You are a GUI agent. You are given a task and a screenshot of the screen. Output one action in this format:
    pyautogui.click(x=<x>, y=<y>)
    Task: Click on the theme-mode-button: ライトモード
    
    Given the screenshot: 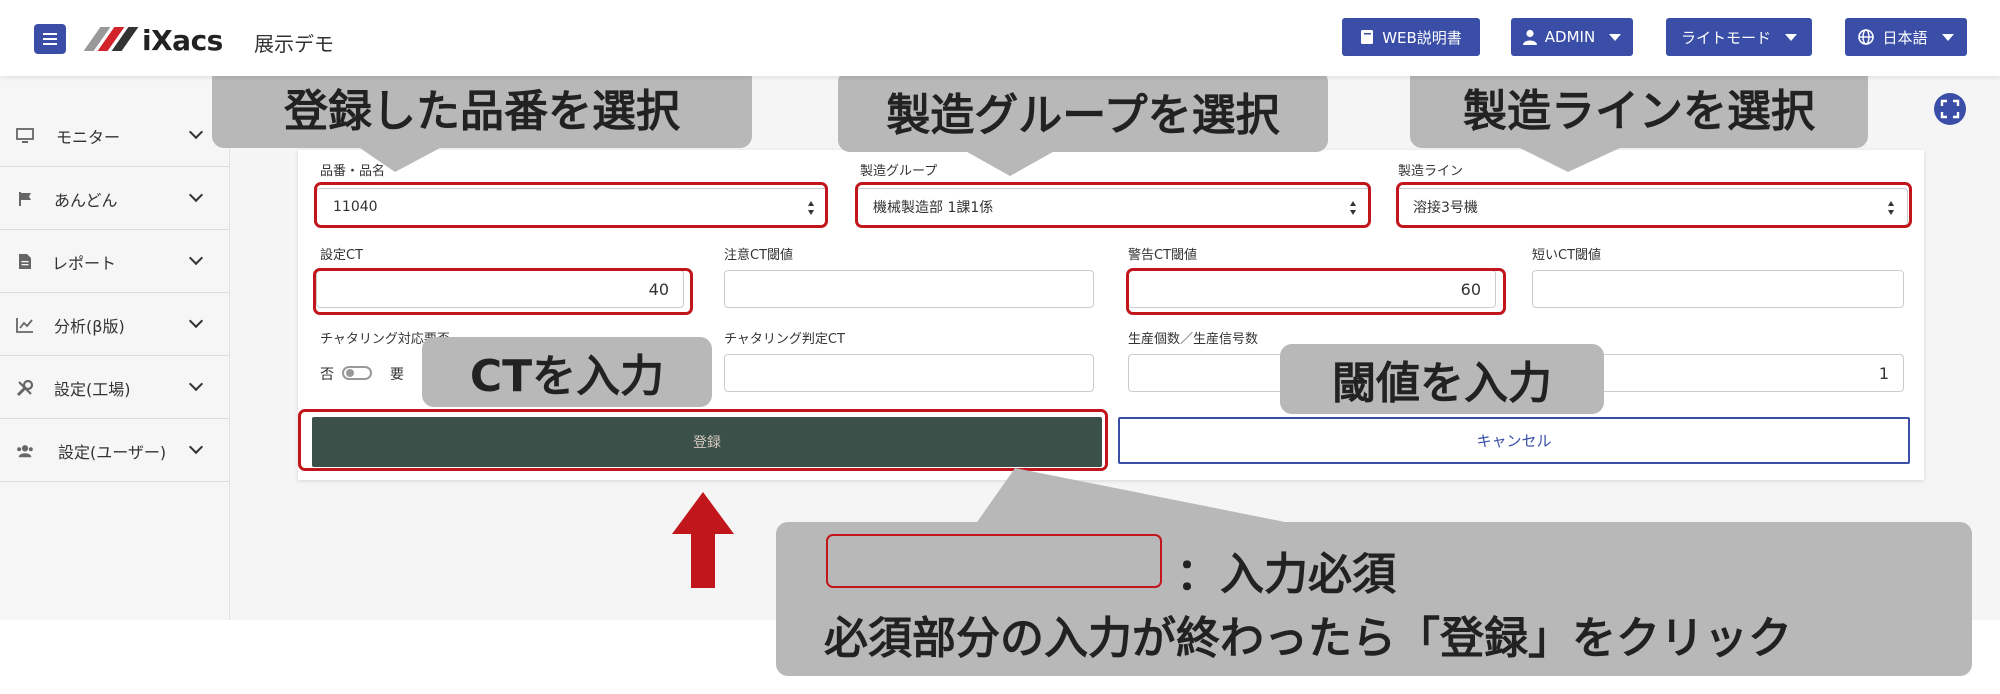 What is the action you would take?
    pyautogui.click(x=1739, y=37)
    